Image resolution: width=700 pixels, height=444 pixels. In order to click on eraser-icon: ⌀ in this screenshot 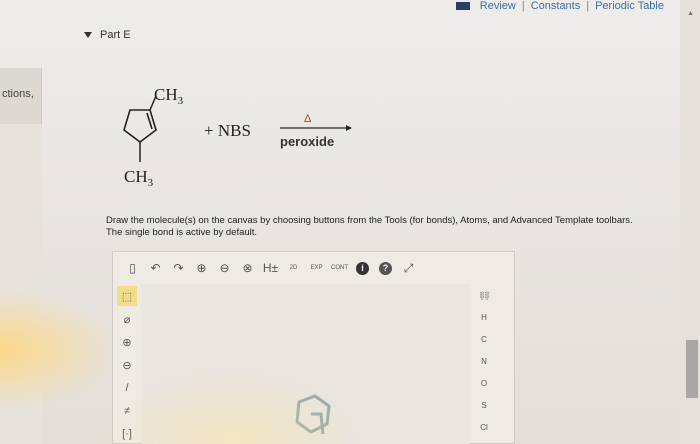, I will do `click(127, 319)`.